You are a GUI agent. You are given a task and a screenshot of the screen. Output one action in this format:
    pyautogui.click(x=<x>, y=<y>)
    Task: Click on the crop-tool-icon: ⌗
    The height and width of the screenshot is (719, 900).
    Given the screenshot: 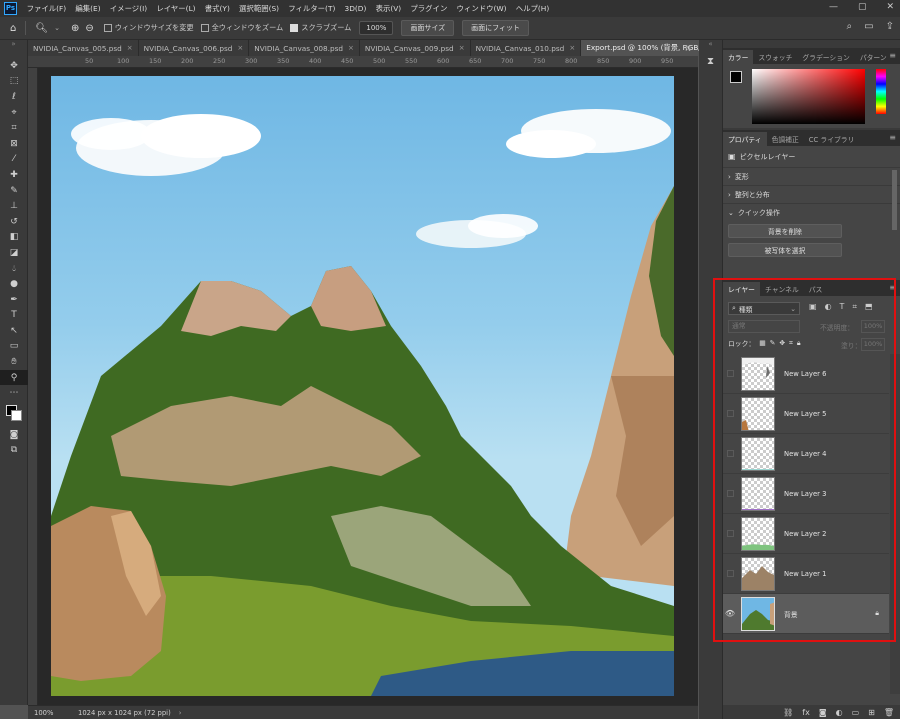 What is the action you would take?
    pyautogui.click(x=14, y=128)
    